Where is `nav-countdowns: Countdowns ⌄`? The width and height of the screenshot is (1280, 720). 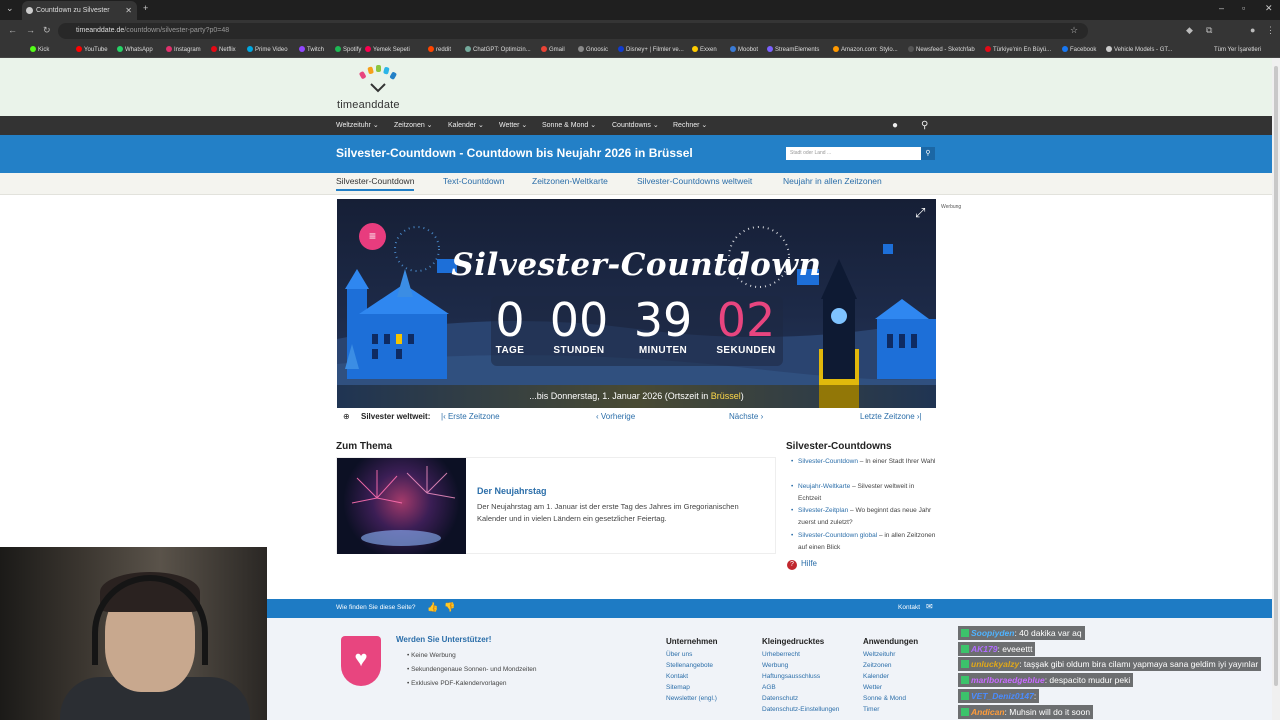
nav-countdowns: Countdowns ⌄ is located at coordinates (635, 125).